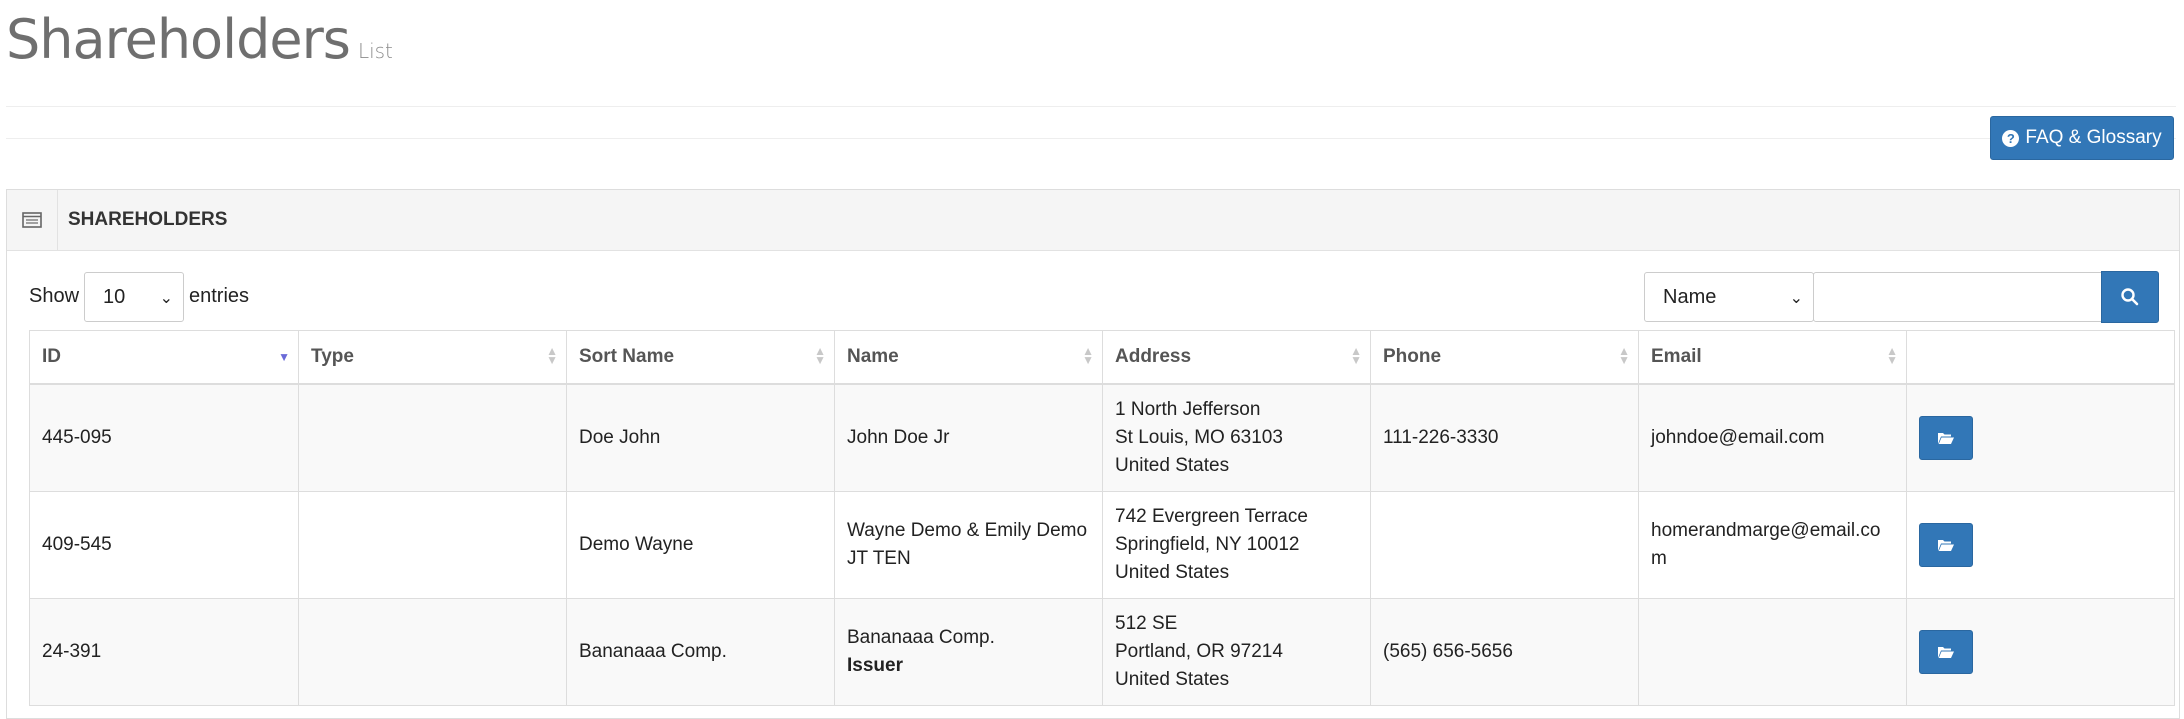 This screenshot has height=719, width=2184. I want to click on cell-name: Bananaaa Comp. Issuer, so click(968, 652).